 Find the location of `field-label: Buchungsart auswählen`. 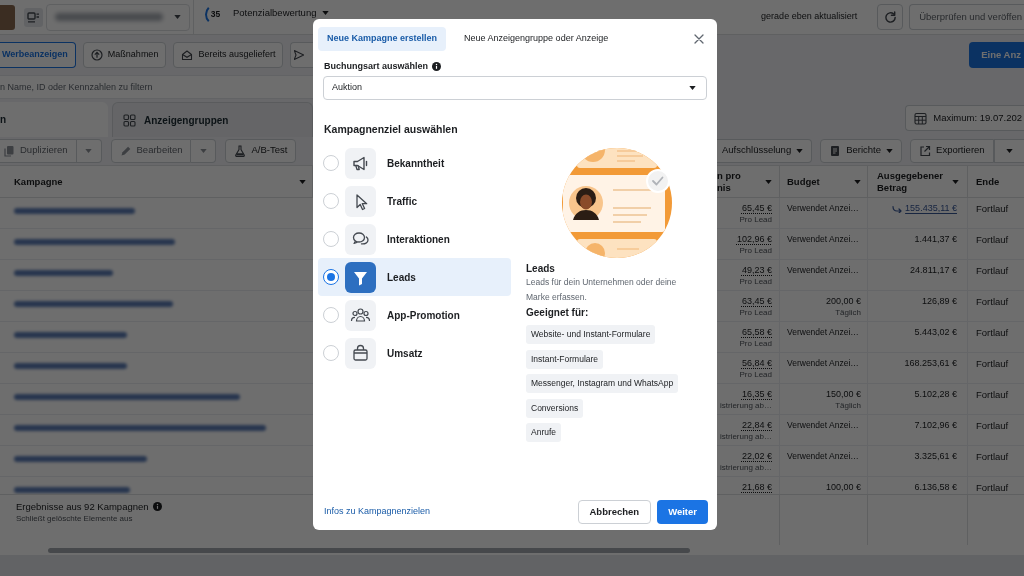

field-label: Buchungsart auswählen is located at coordinates (376, 66).